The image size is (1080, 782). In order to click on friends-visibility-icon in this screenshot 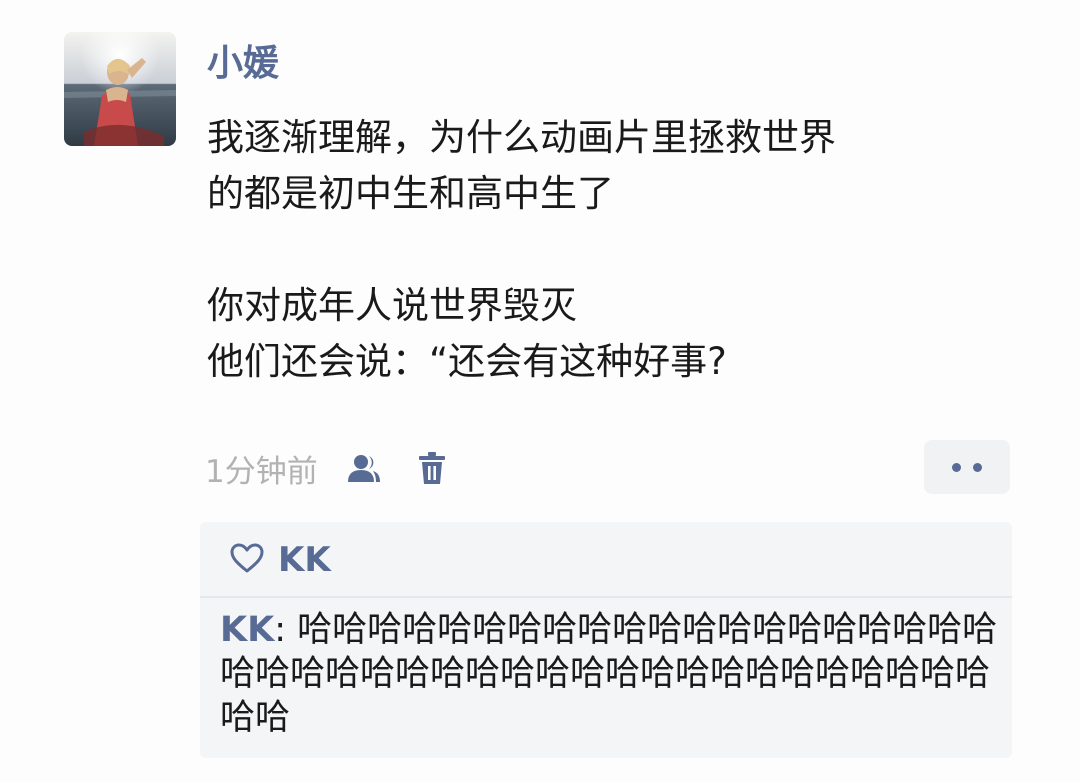, I will do `click(364, 468)`.